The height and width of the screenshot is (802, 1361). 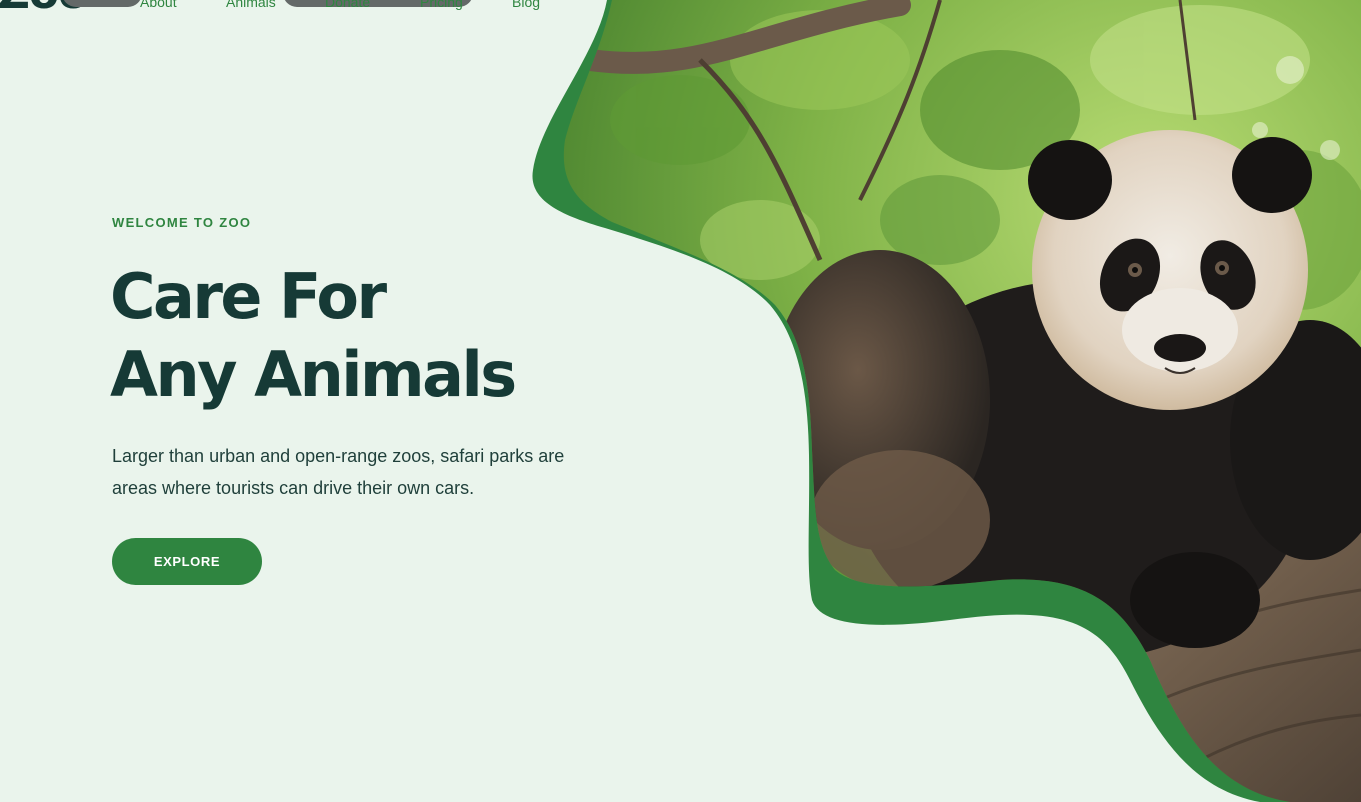 What do you see at coordinates (158, 5) in the screenshot?
I see `nav-link-about: About` at bounding box center [158, 5].